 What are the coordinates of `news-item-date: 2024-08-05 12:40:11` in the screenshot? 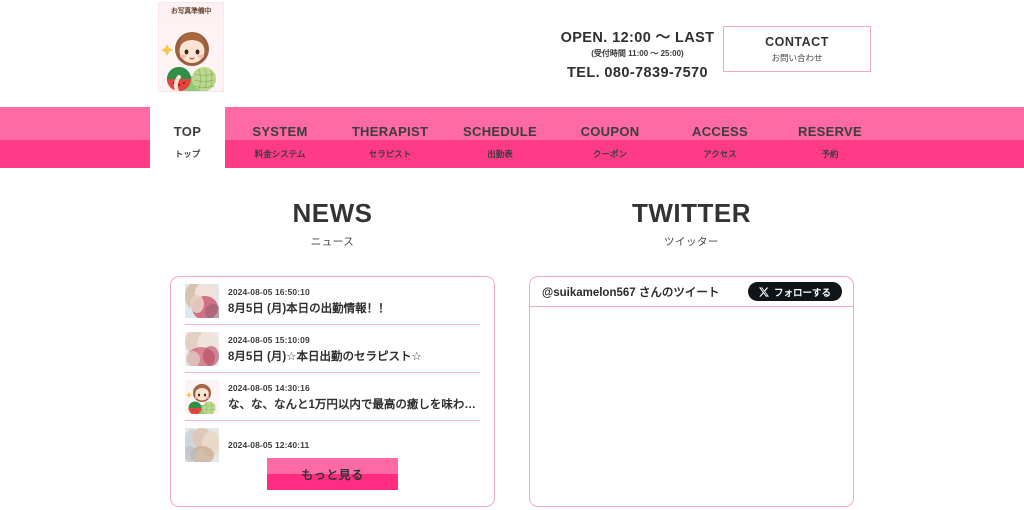 It's located at (269, 445).